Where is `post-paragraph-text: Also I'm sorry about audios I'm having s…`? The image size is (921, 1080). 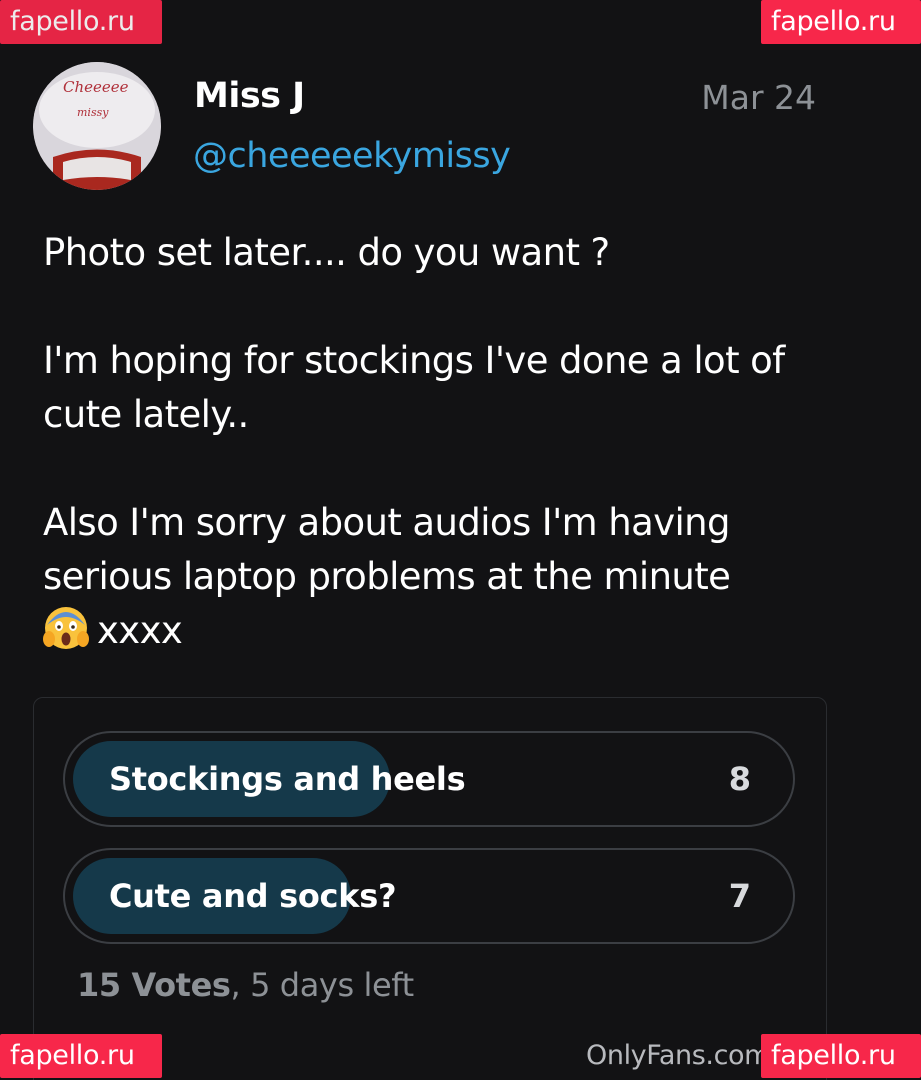
post-paragraph-text: Also I'm sorry about audios I'm having s… is located at coordinates (387, 549).